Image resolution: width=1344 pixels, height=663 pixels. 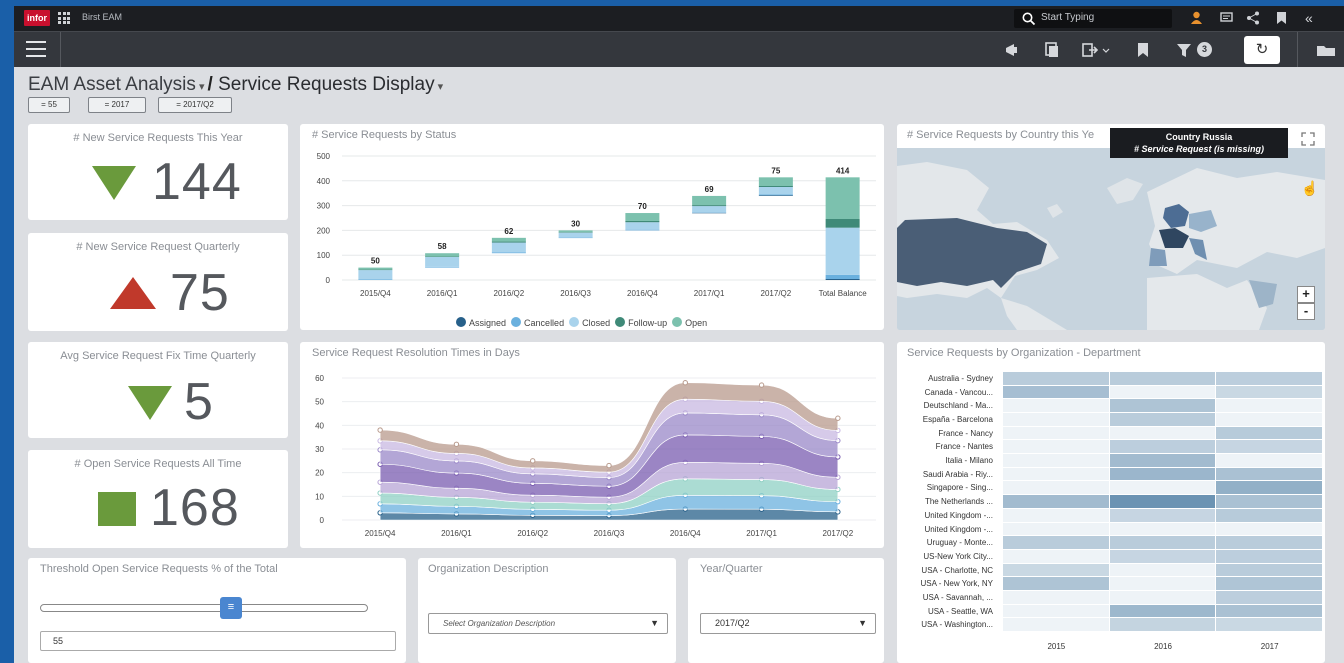 What do you see at coordinates (788, 623) in the screenshot?
I see `year-quarter-select: 2017/Q2 ▼` at bounding box center [788, 623].